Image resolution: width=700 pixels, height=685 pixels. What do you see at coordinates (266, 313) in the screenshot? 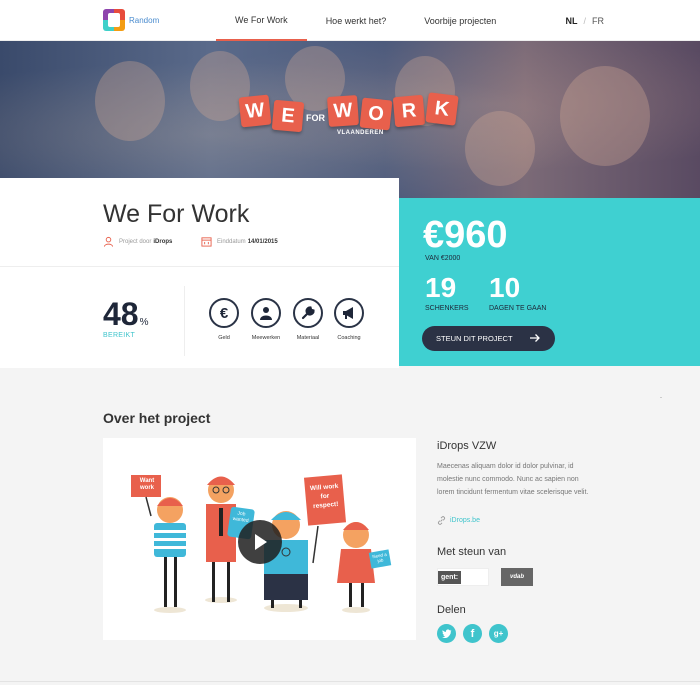
I see `person-icon` at bounding box center [266, 313].